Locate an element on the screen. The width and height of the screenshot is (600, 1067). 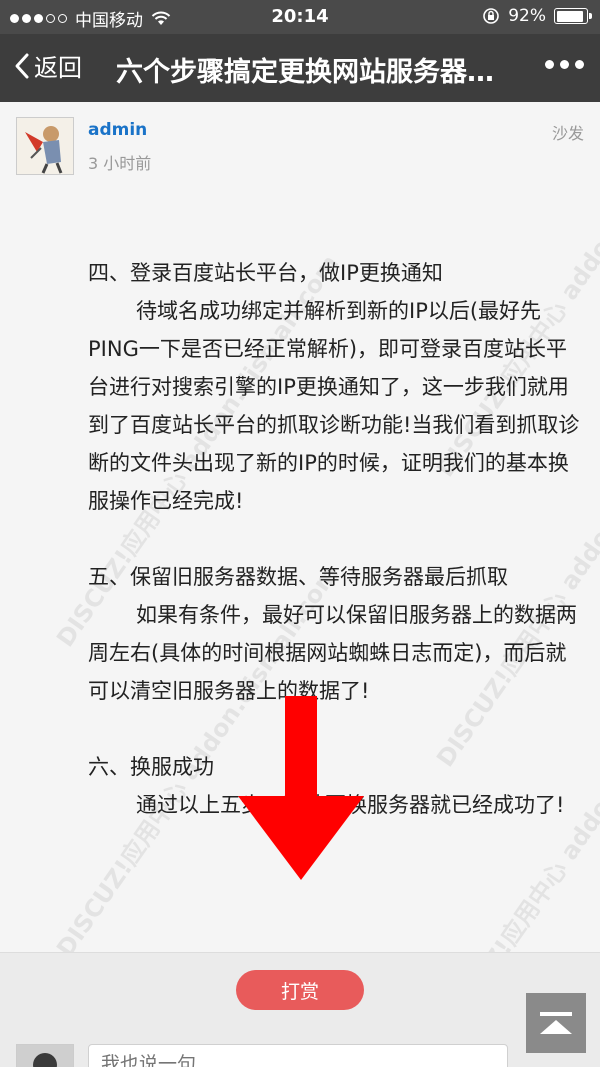
author-avatar is located at coordinates (45, 146).